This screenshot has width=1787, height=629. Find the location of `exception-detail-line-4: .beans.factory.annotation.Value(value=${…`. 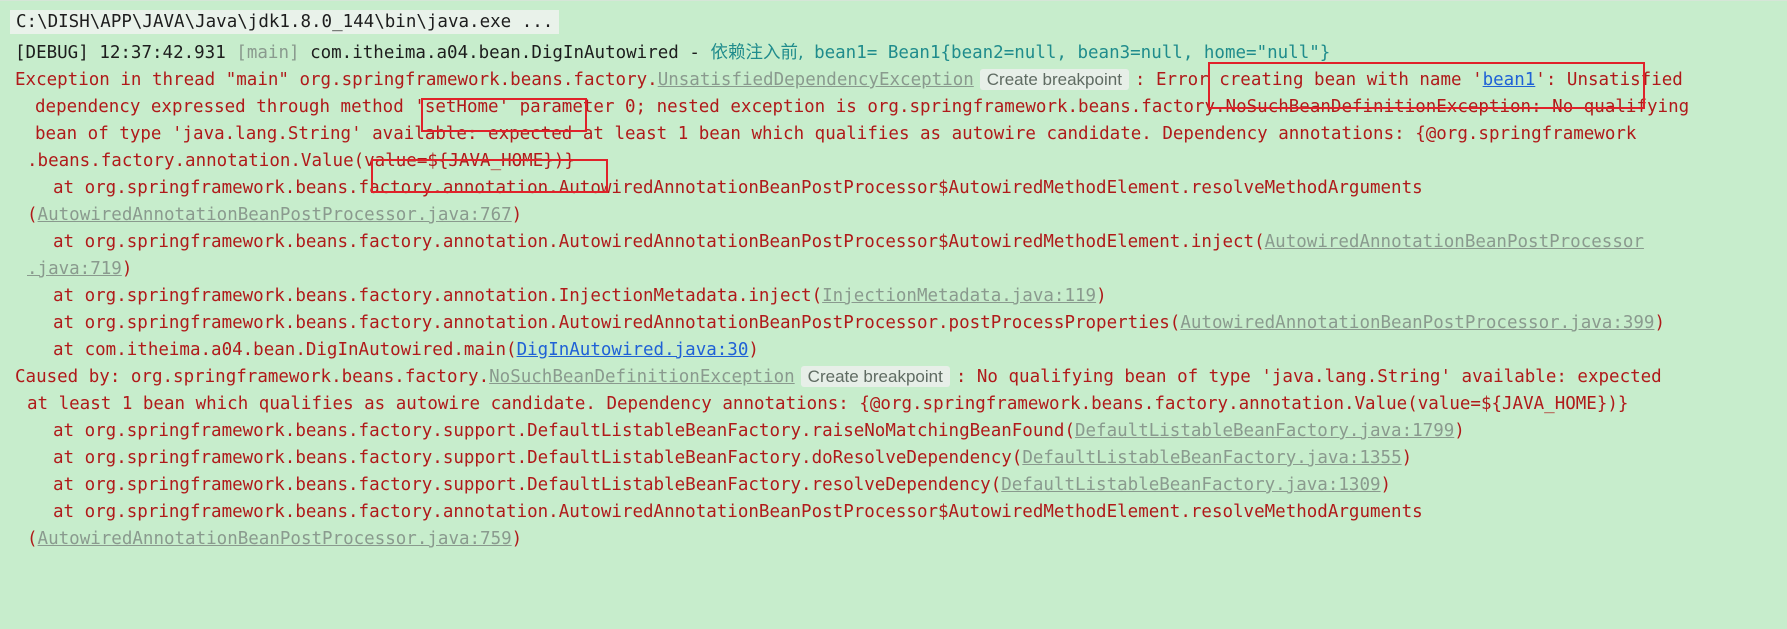

exception-detail-line-4: .beans.factory.annotation.Value(value=${… is located at coordinates (301, 161).